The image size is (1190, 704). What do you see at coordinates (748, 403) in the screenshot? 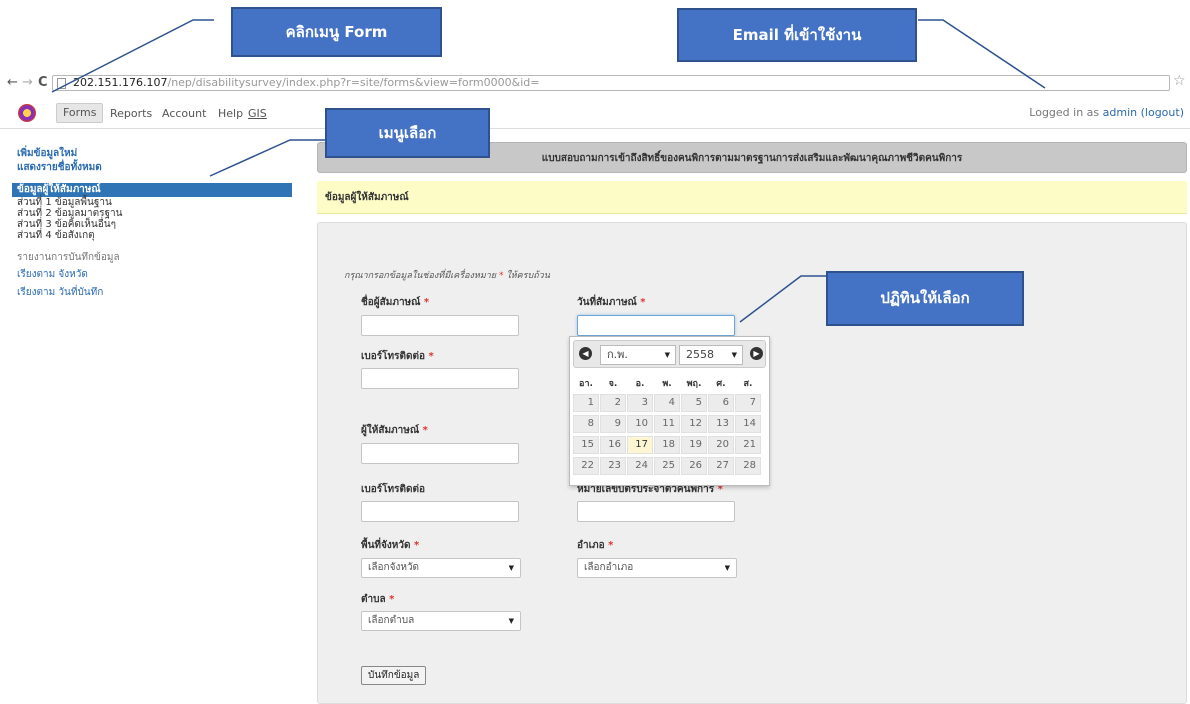
I see `calendar-day: 7` at bounding box center [748, 403].